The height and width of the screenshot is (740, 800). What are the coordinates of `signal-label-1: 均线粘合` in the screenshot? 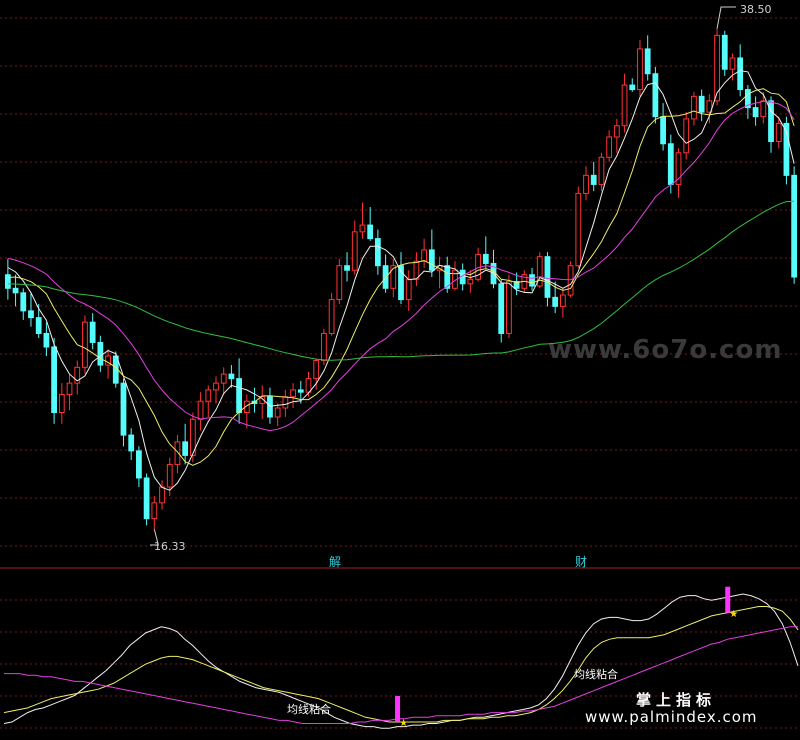 It's located at (309, 709).